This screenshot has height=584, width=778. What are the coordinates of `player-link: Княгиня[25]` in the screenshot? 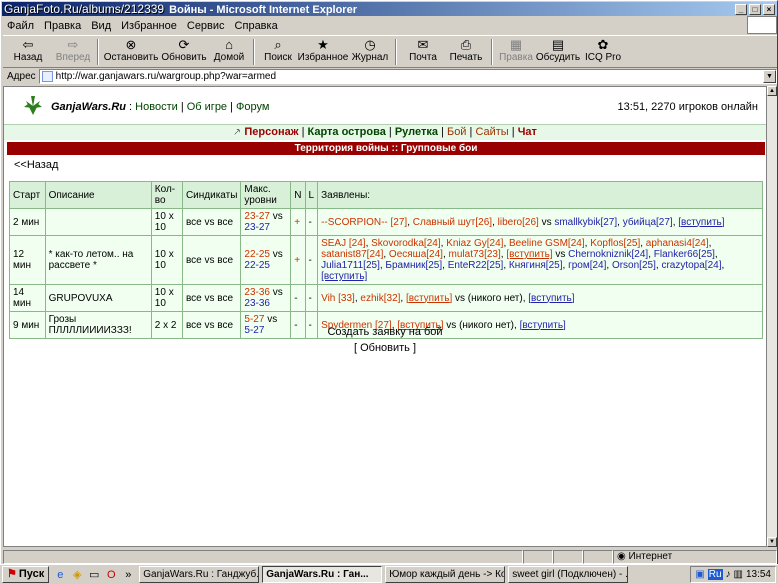 It's located at (536, 265).